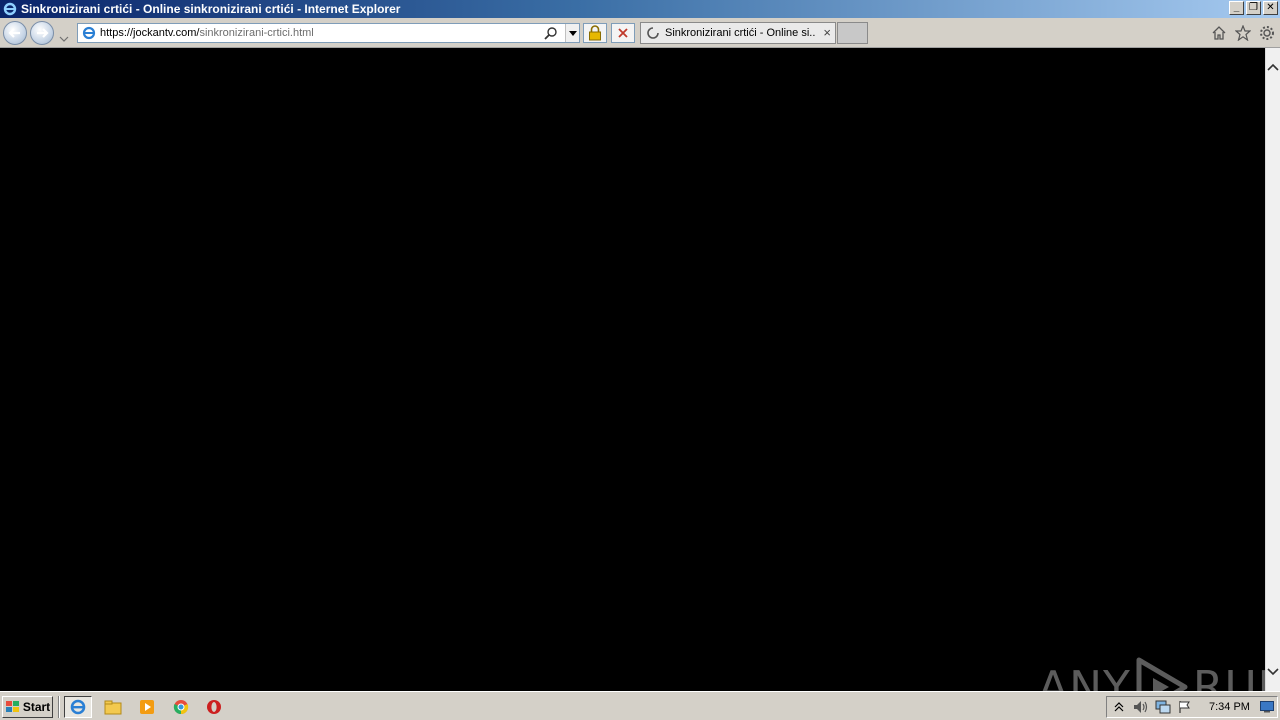 The image size is (1280, 720). I want to click on start-button: Start, so click(27, 707).